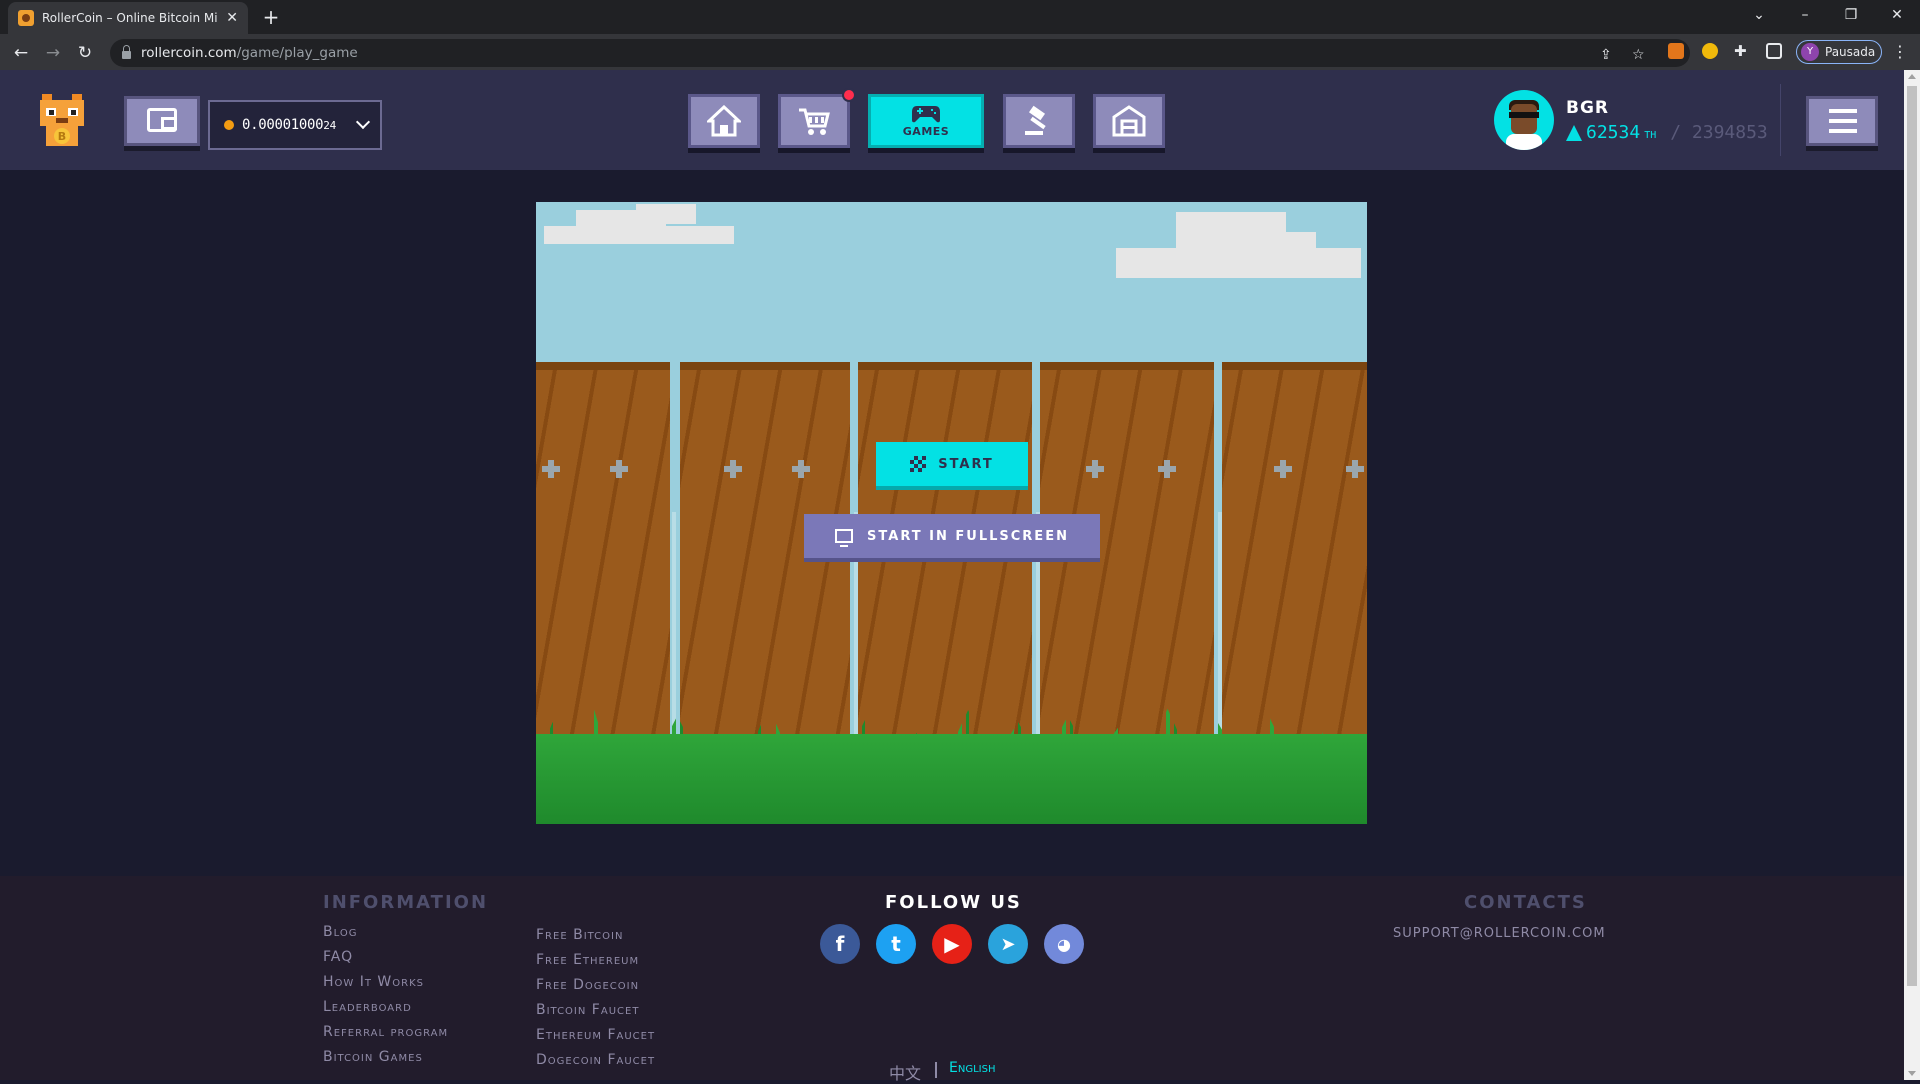 The width and height of the screenshot is (1920, 1084). I want to click on username: BGR, so click(1587, 108).